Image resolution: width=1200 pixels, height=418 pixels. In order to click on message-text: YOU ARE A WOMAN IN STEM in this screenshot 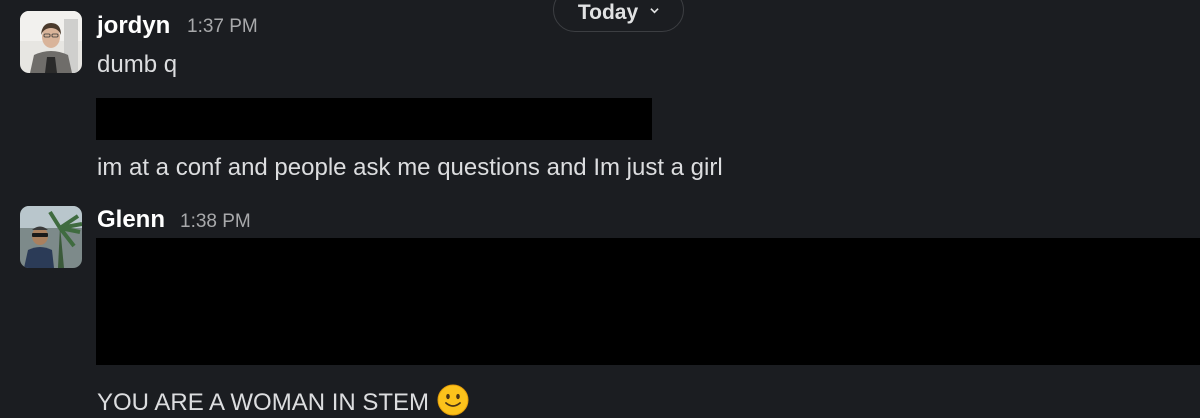, I will do `click(283, 400)`.